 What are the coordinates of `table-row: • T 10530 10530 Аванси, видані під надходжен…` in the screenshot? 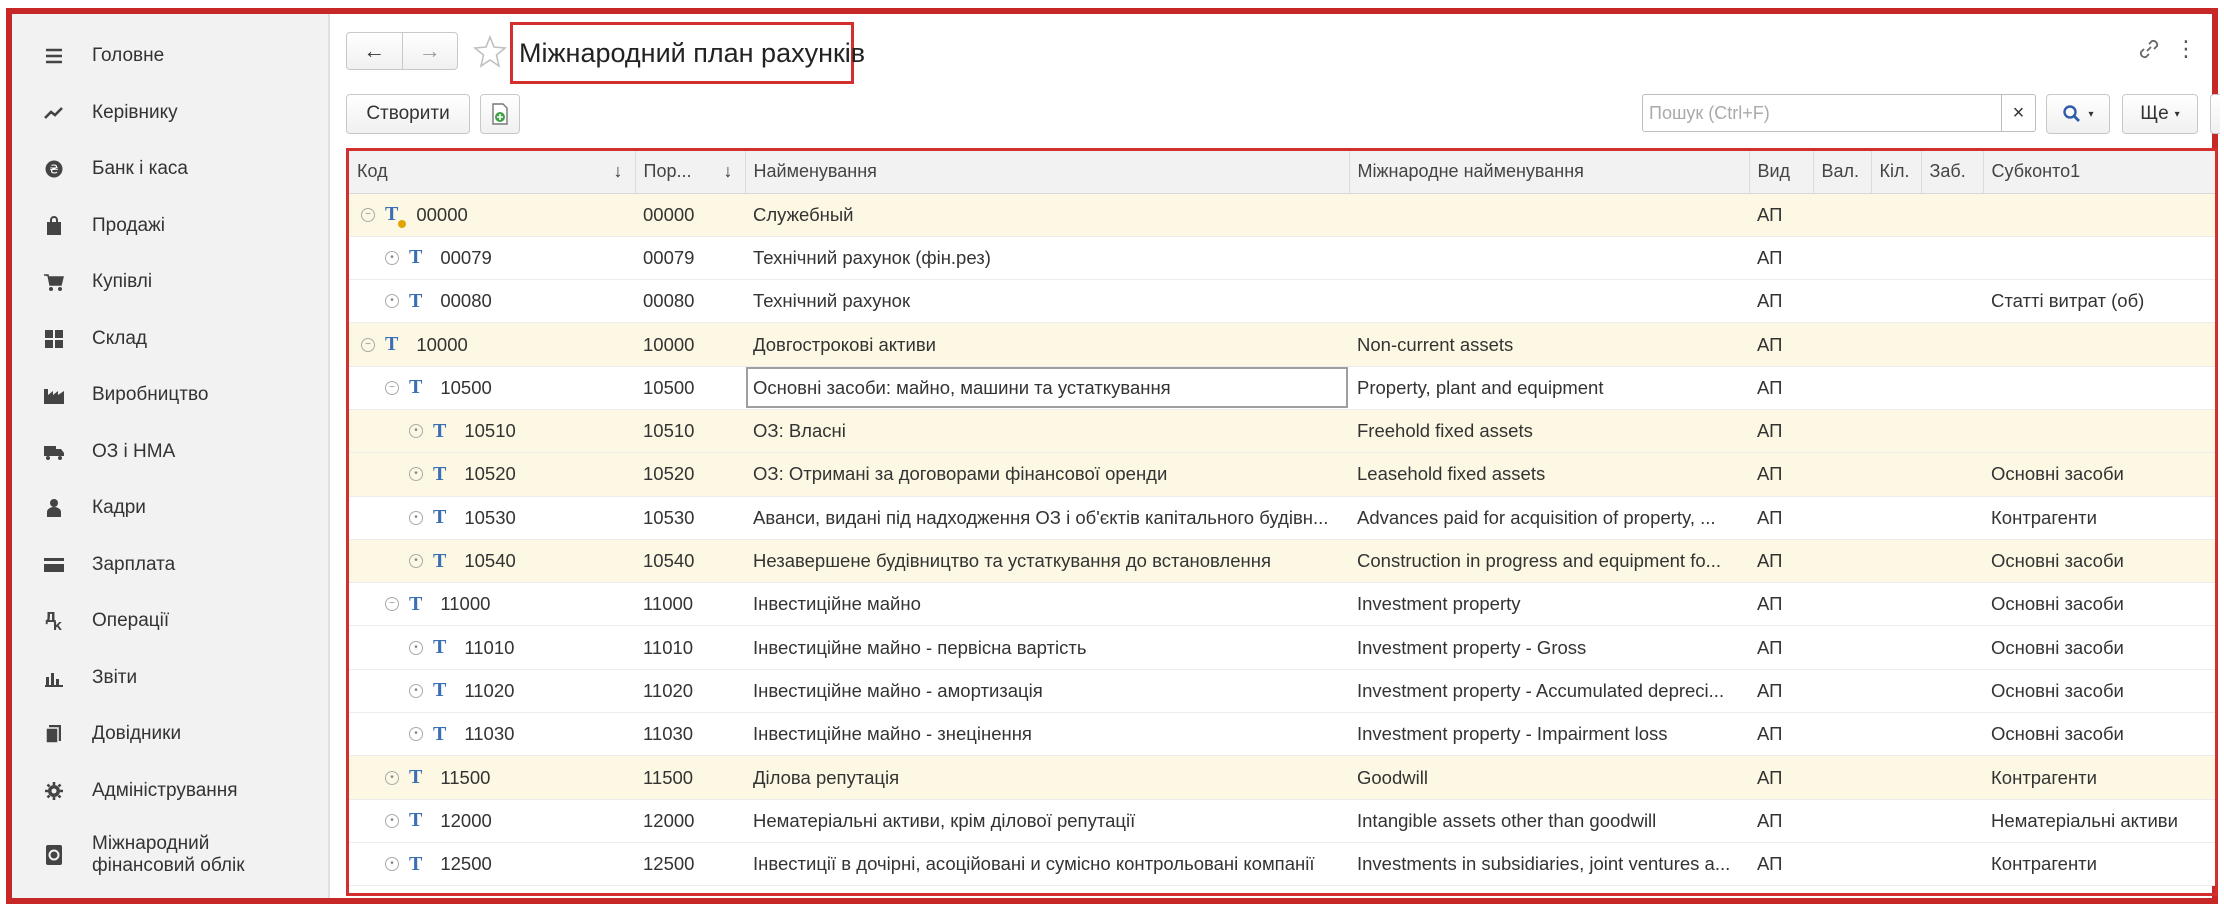 It's located at (1282, 518).